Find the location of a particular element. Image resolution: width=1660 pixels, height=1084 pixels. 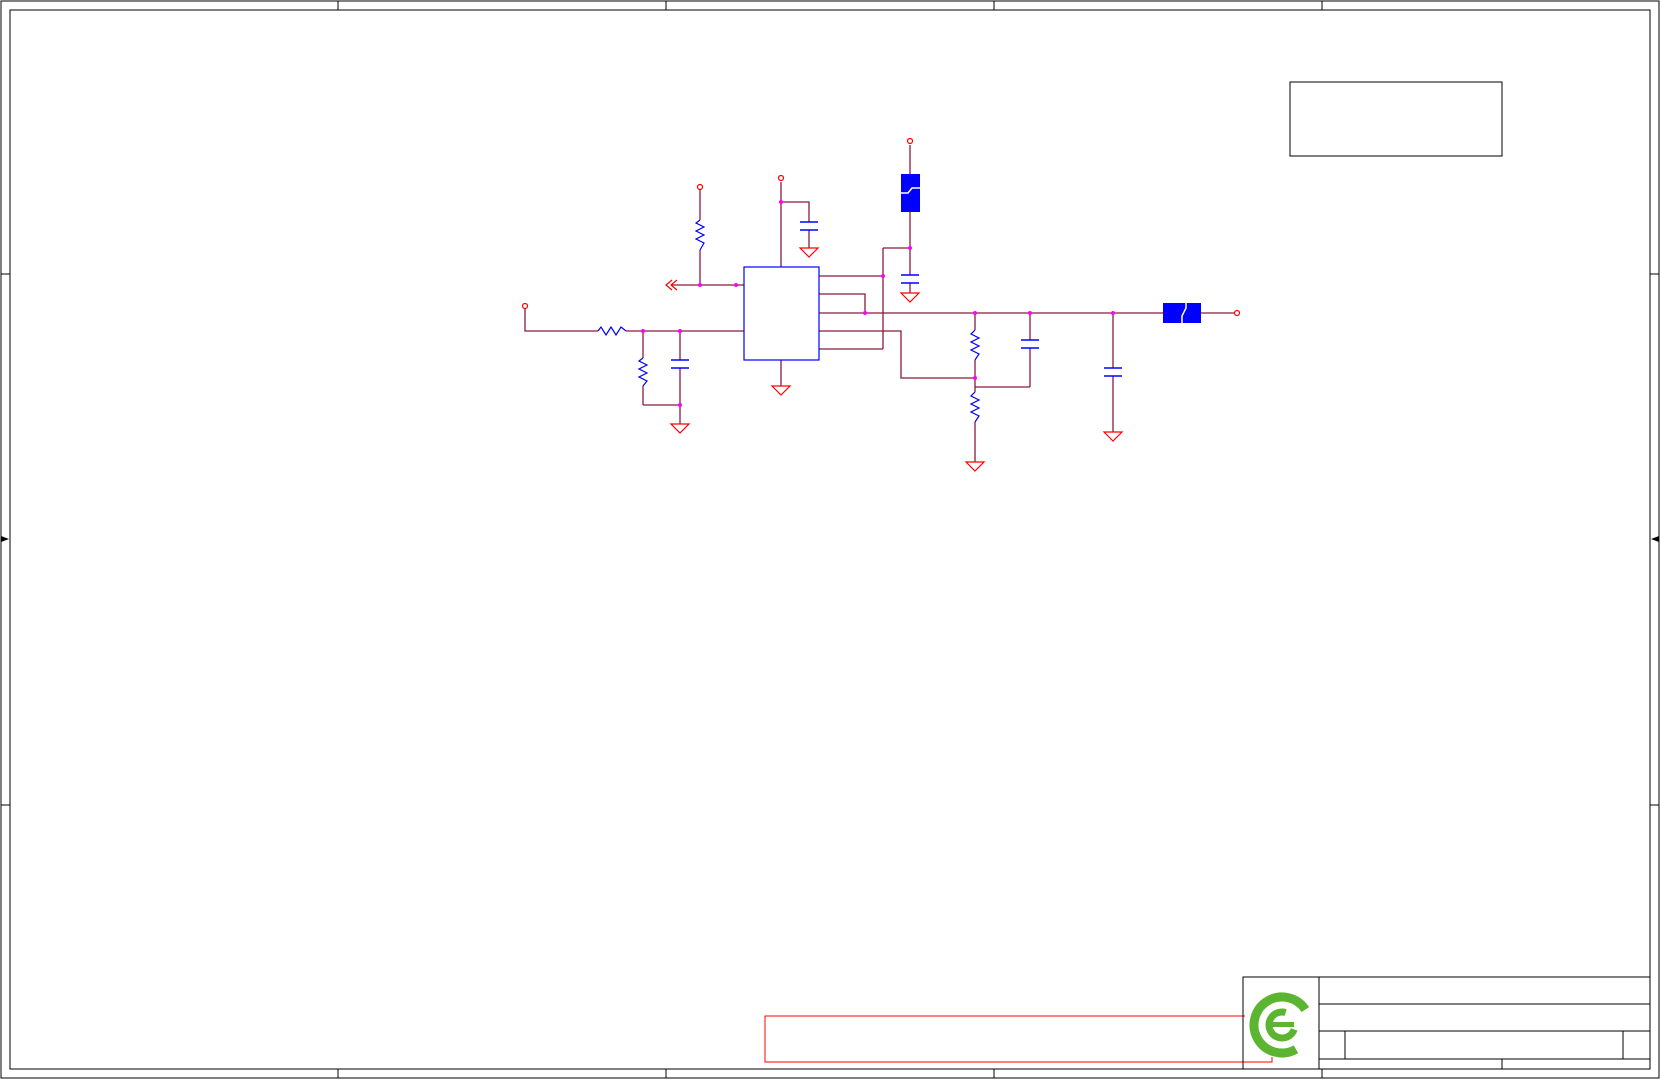

junctions is located at coordinates (878, 303).